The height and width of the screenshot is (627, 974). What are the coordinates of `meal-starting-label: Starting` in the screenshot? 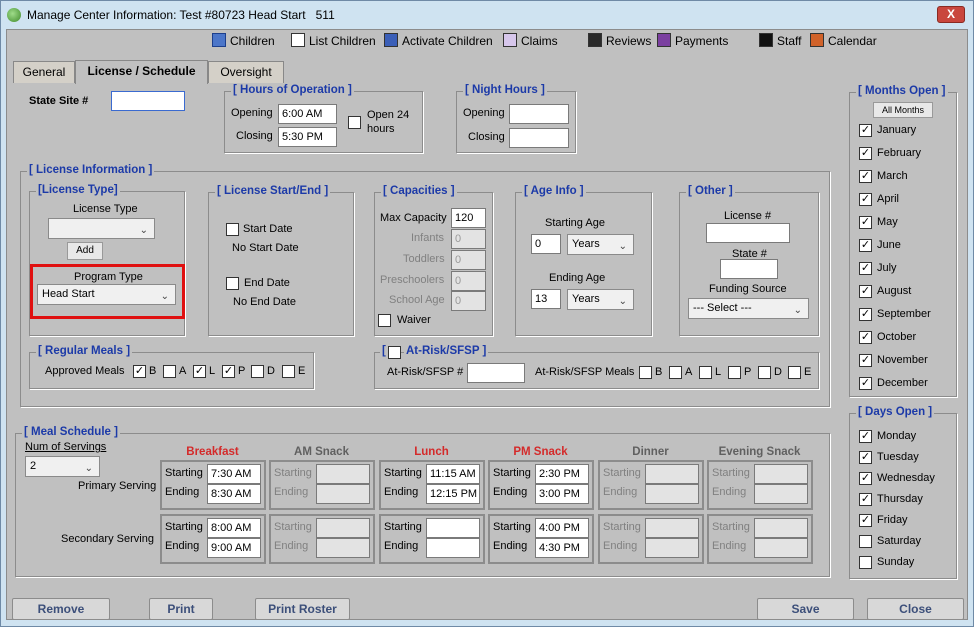 It's located at (512, 473).